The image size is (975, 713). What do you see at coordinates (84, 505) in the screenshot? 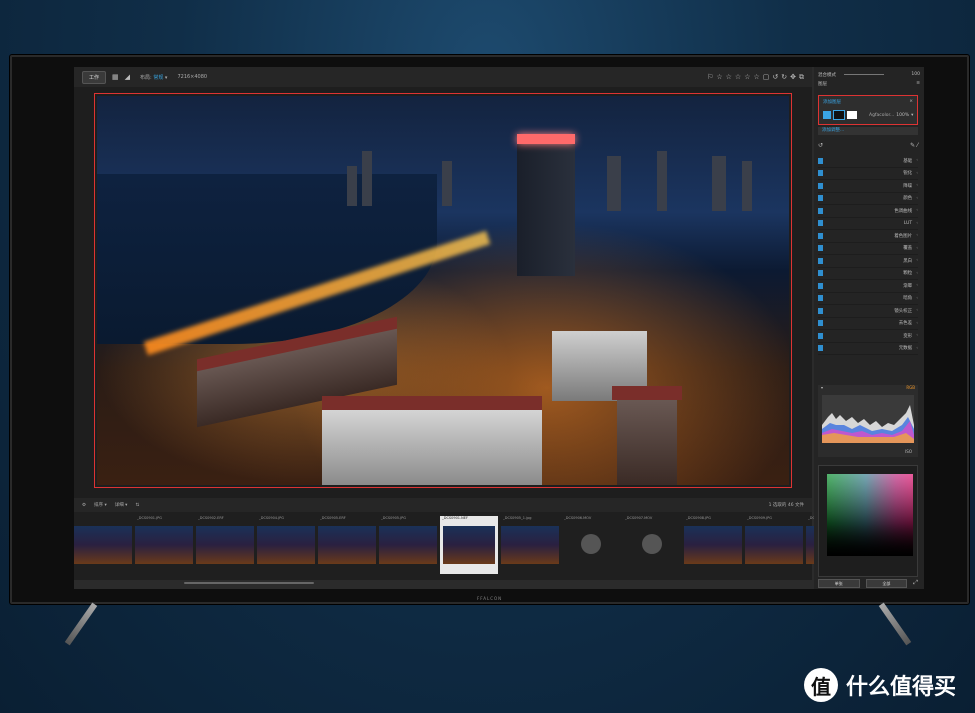
I see `settings-gear-icon: ⚙` at bounding box center [84, 505].